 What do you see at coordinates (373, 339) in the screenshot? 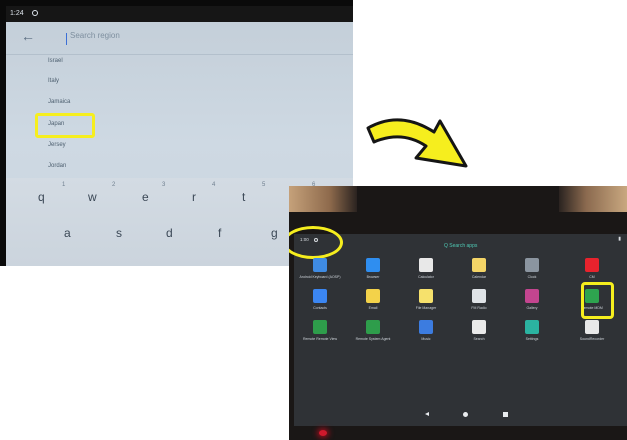
I see `app-label: Remote System Agent` at bounding box center [373, 339].